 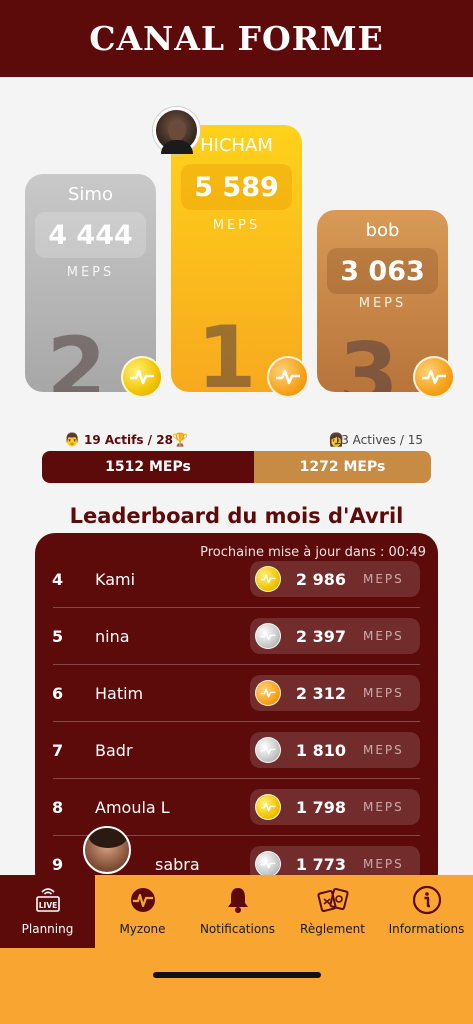 I want to click on row-score-pill: 2 986 MEPS, so click(x=335, y=579).